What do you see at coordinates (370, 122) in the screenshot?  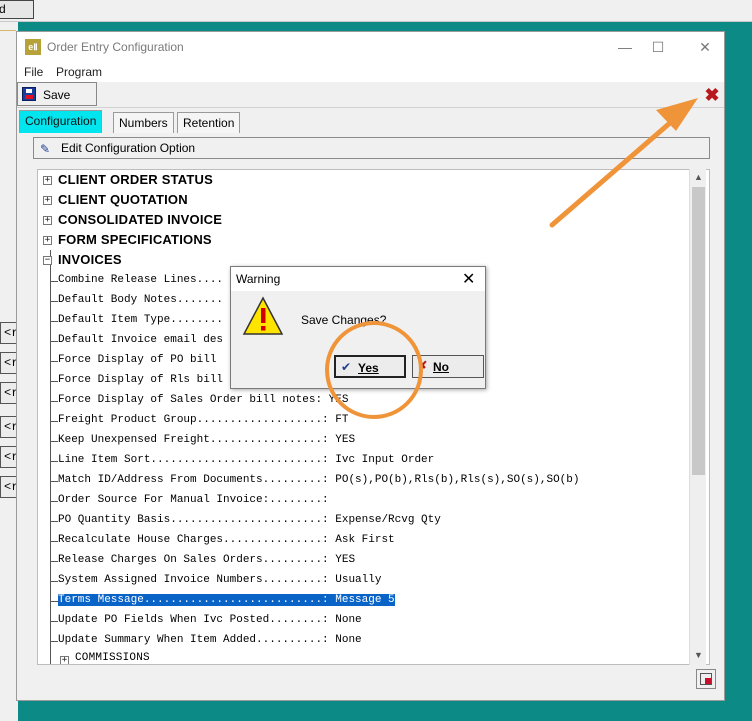 I see `tab-strip: Configuration Numbers Retention` at bounding box center [370, 122].